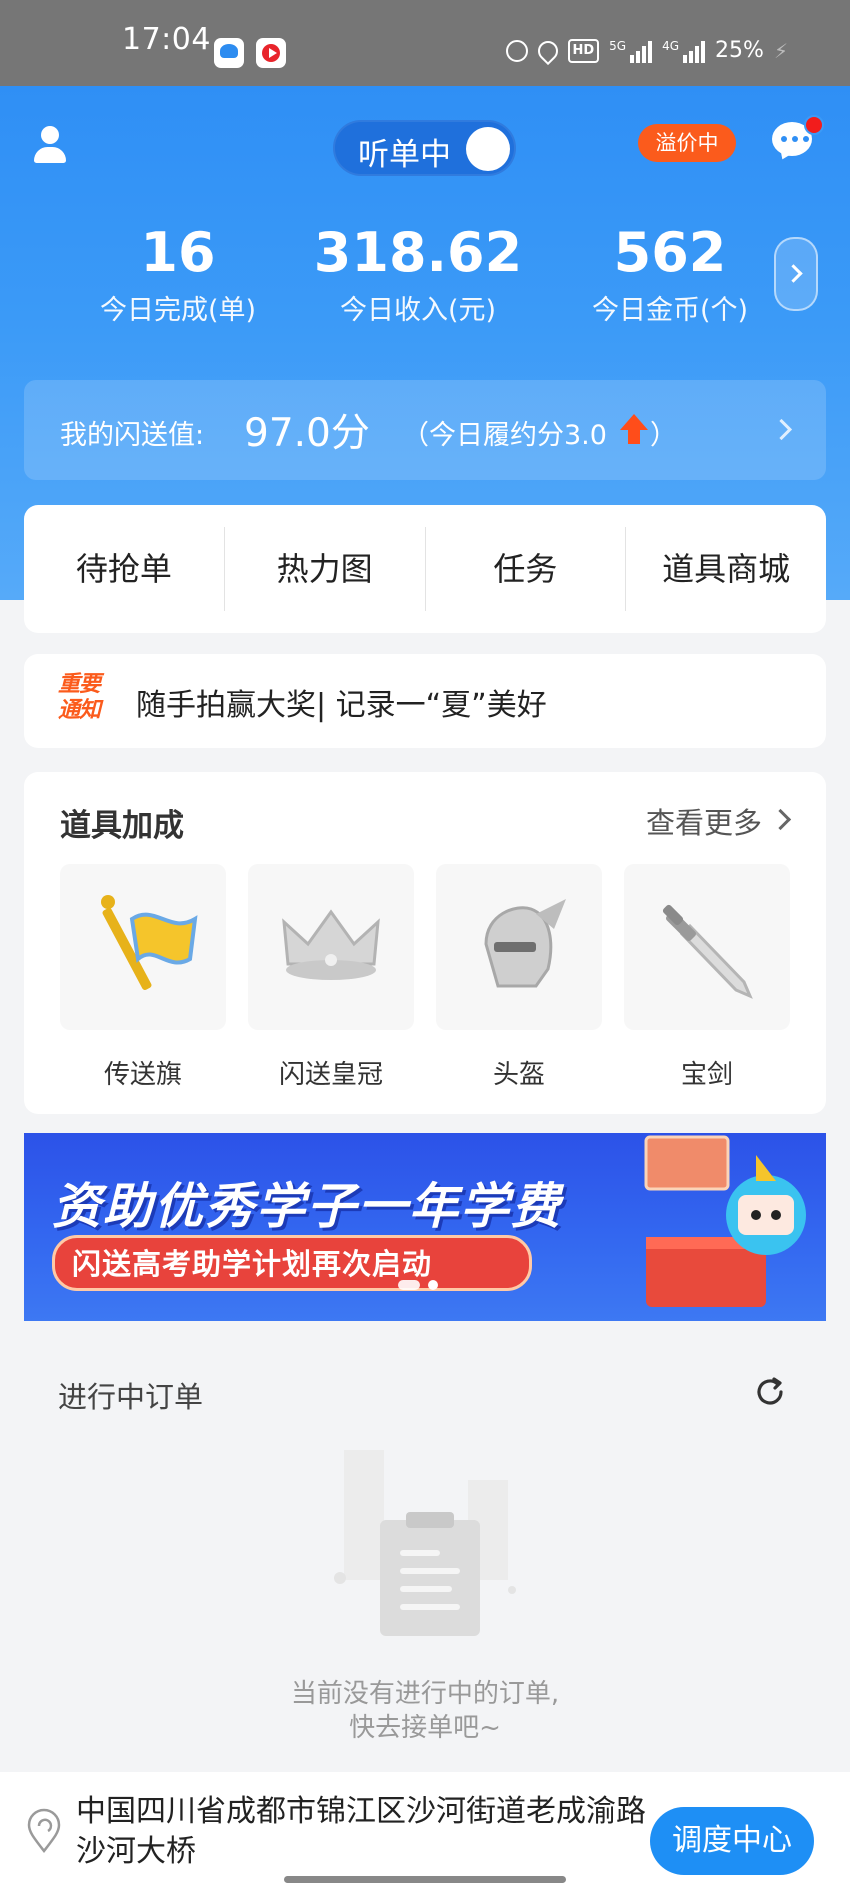 This screenshot has height=1889, width=850. Describe the element at coordinates (504, 435) in the screenshot. I see `daily-performance-score: （今日履约分3.0` at that location.